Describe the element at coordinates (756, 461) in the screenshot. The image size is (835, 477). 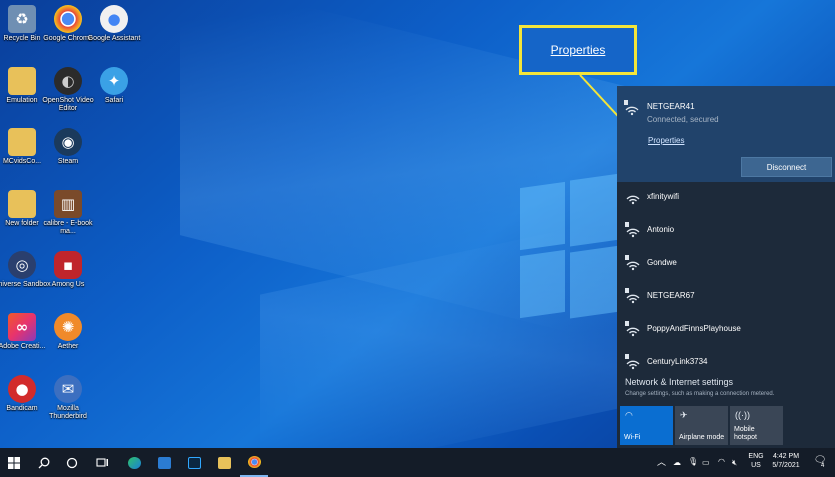
I see `language-indicator: ENG US` at that location.